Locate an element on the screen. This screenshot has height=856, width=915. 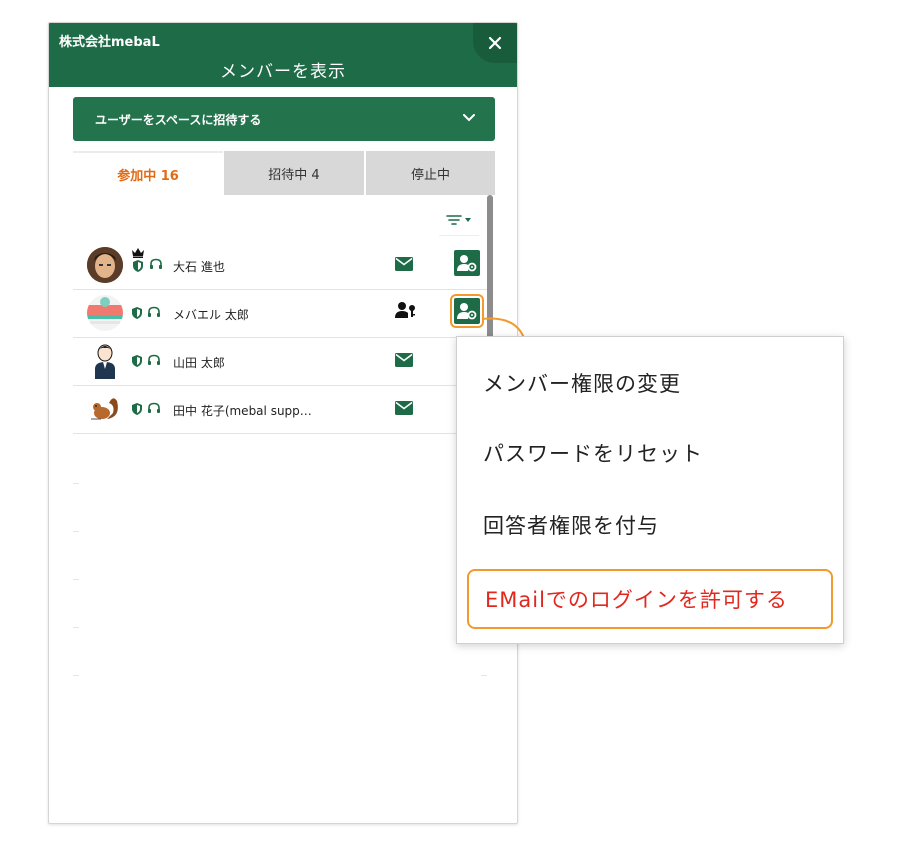
menu-item-grant-respondent: 回答者権限を付与 is located at coordinates (650, 525).